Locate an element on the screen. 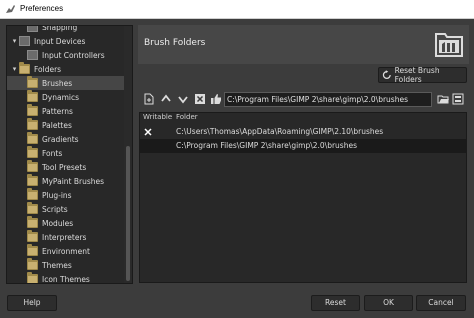  tree-scrollbar-thumb is located at coordinates (128, 213).